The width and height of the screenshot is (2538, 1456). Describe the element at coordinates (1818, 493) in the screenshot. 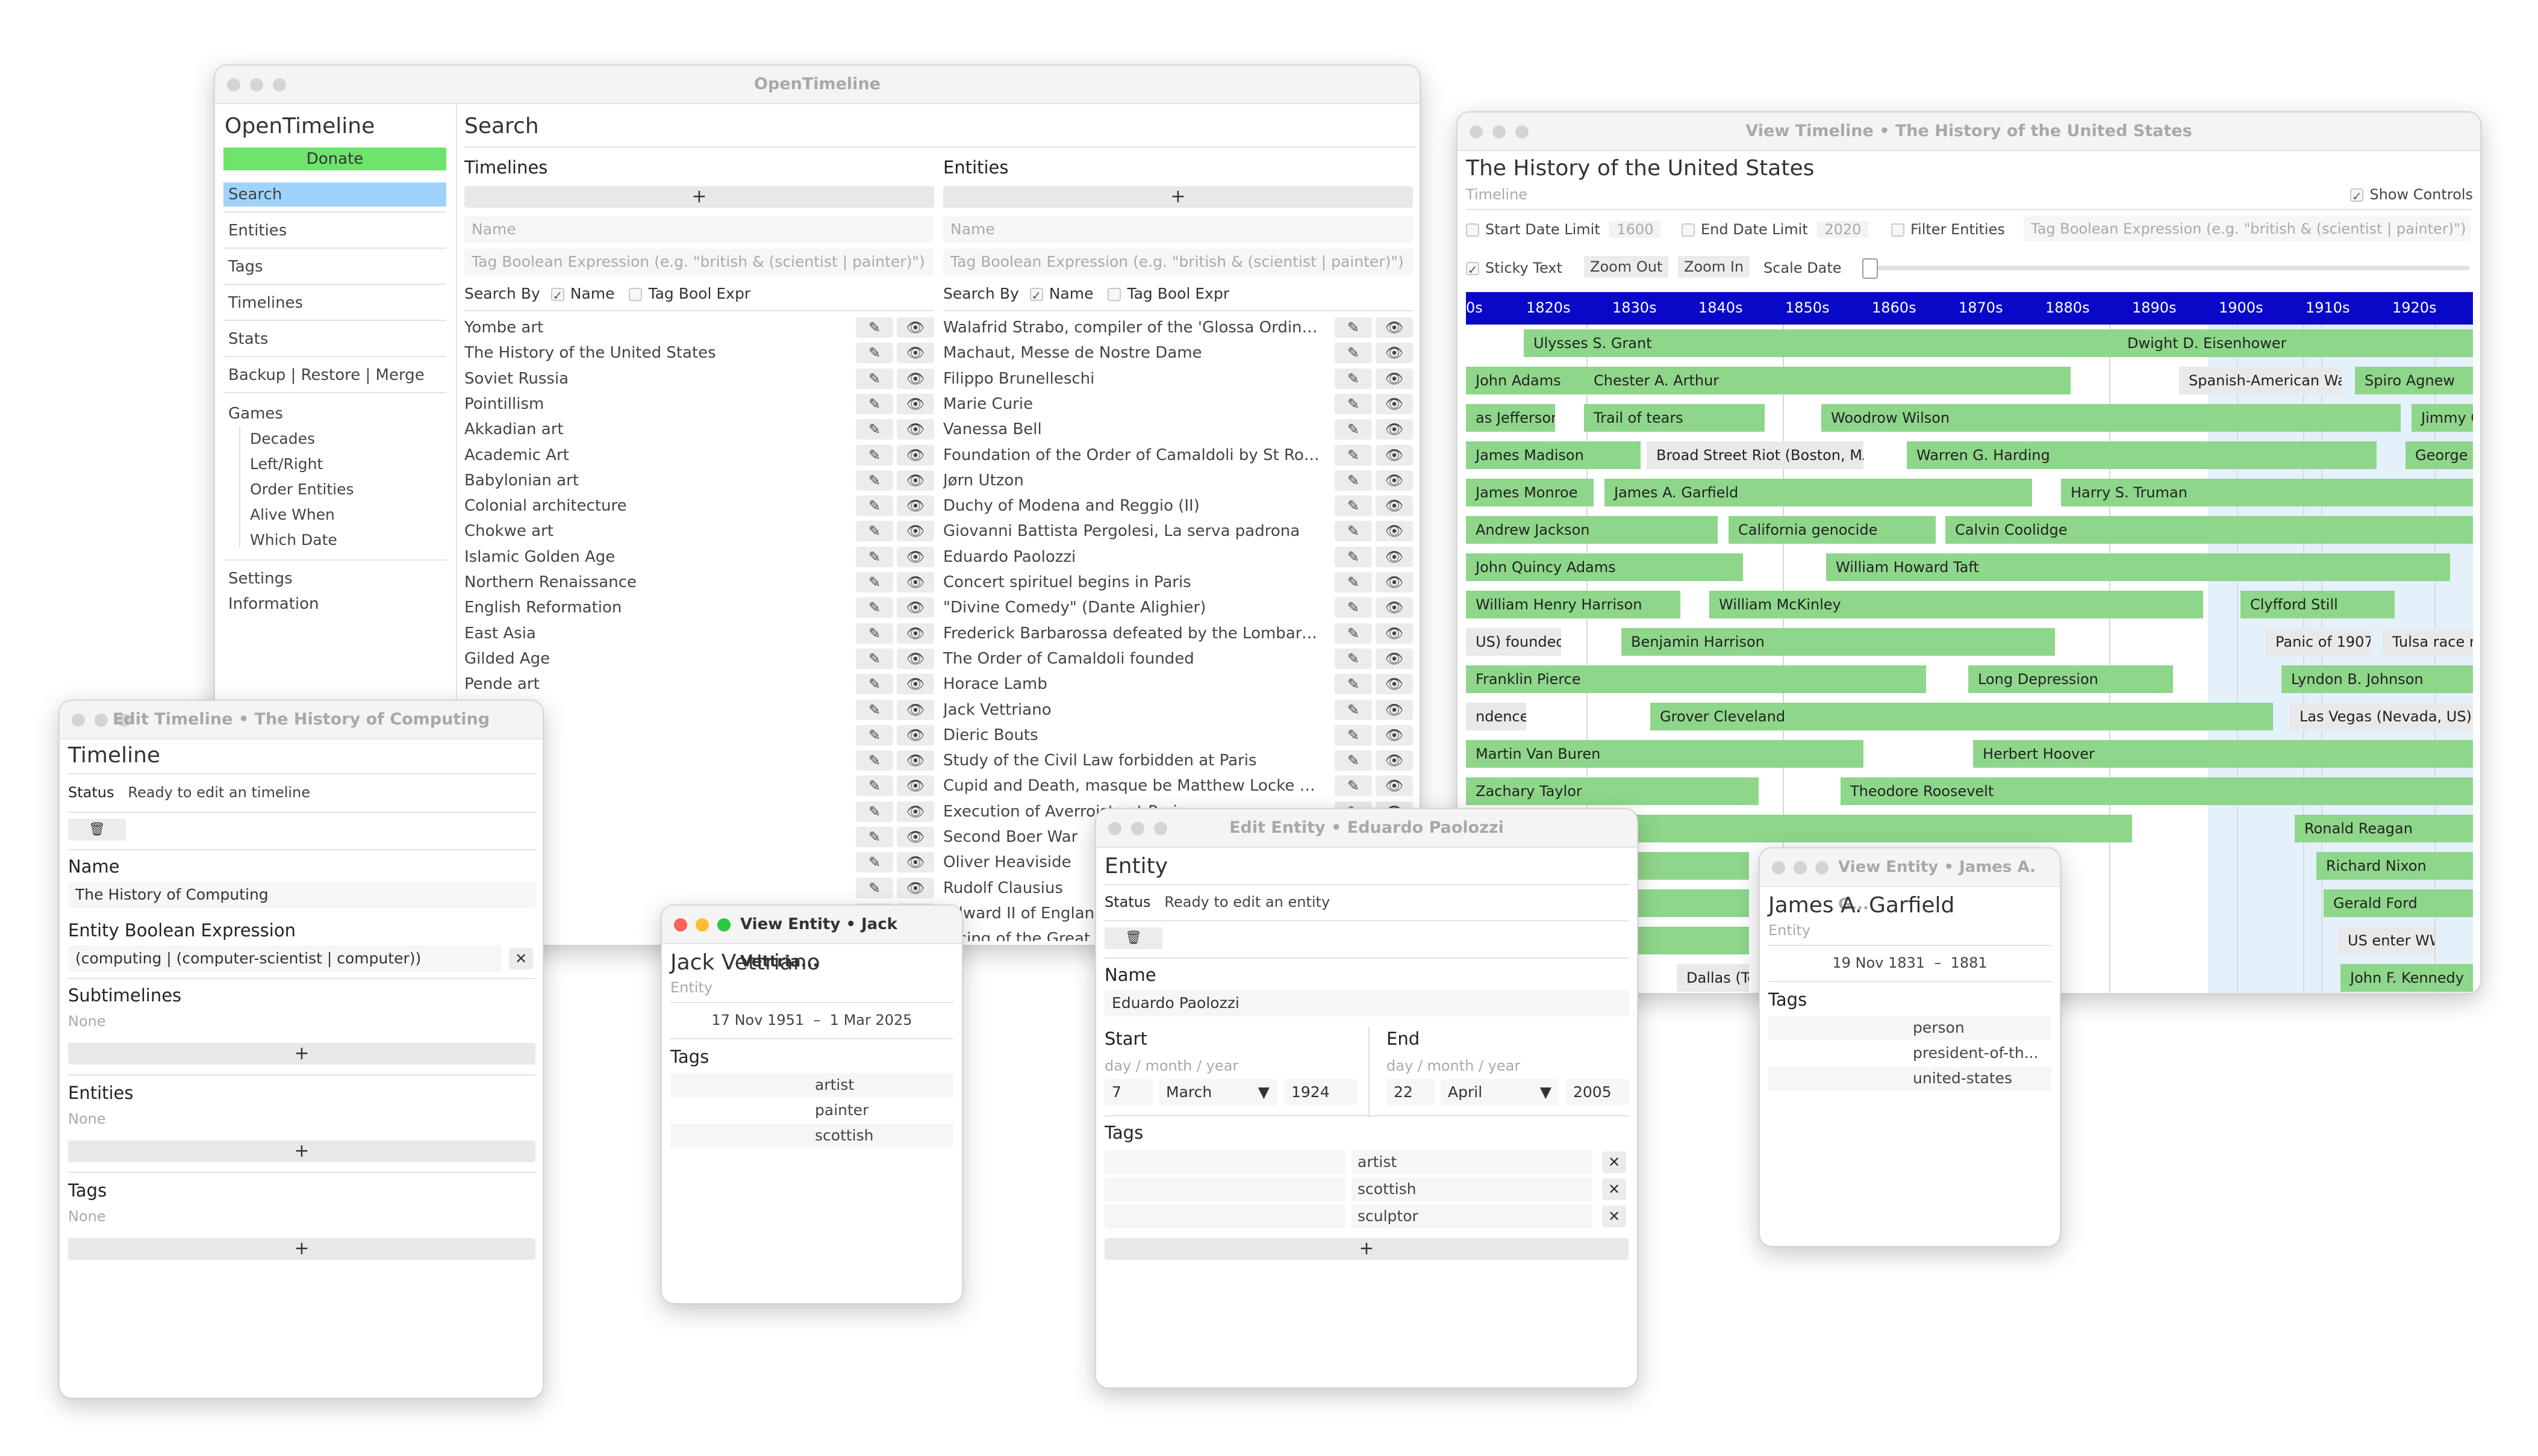

I see `timeline-bar: James A. Garfield` at that location.